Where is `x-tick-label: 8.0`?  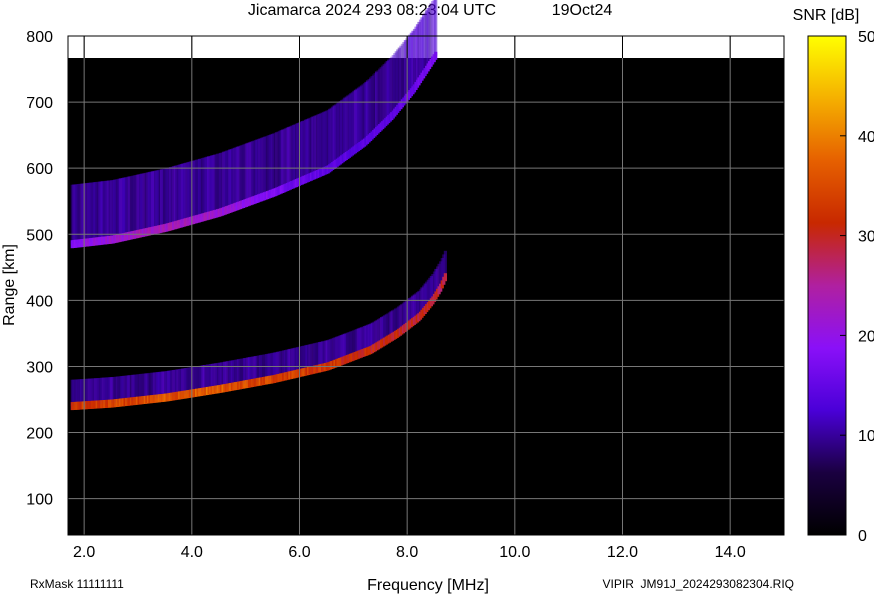
x-tick-label: 8.0 is located at coordinates (407, 552).